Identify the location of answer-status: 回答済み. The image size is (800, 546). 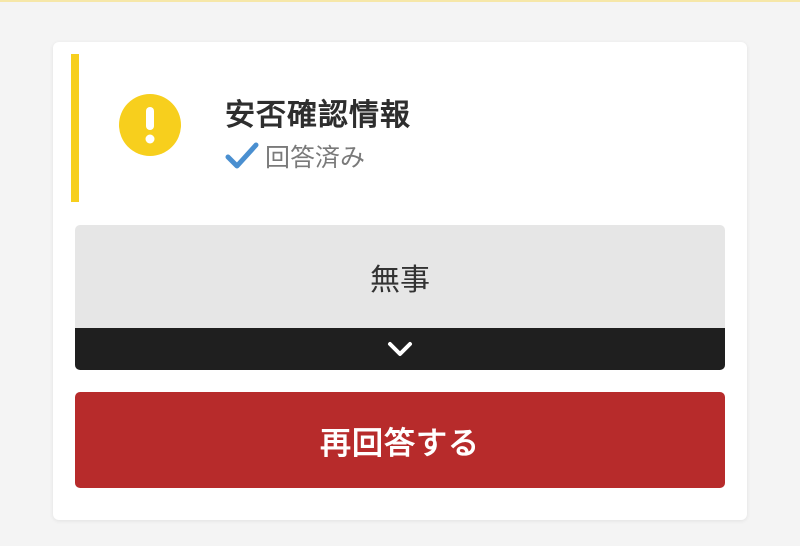
(295, 156).